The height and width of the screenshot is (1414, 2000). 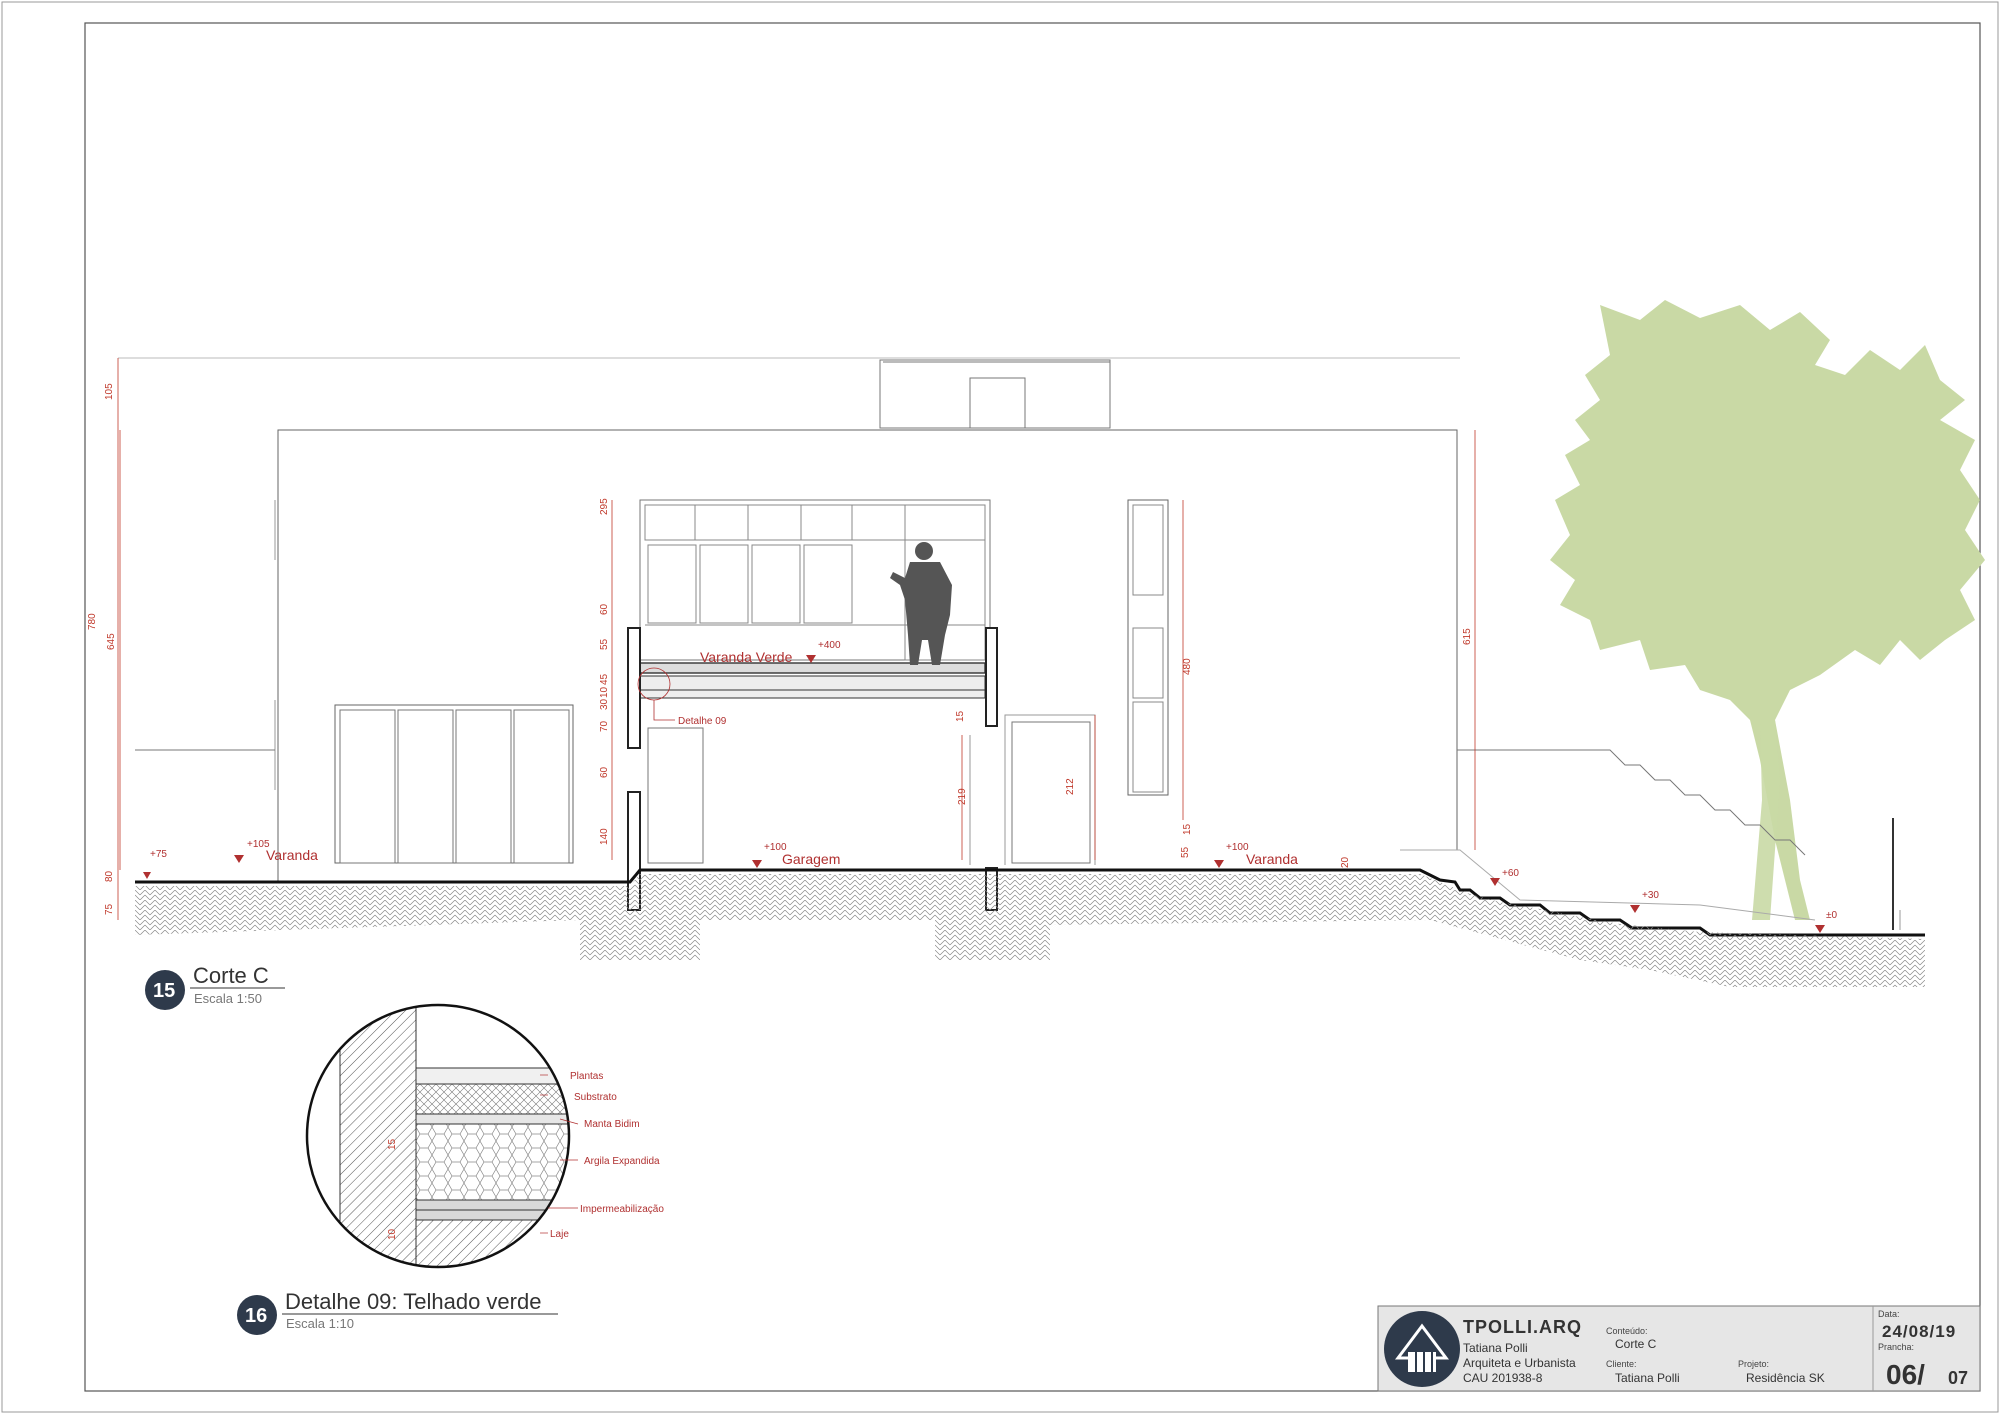 I want to click on section-title: Corte C, so click(x=231, y=975).